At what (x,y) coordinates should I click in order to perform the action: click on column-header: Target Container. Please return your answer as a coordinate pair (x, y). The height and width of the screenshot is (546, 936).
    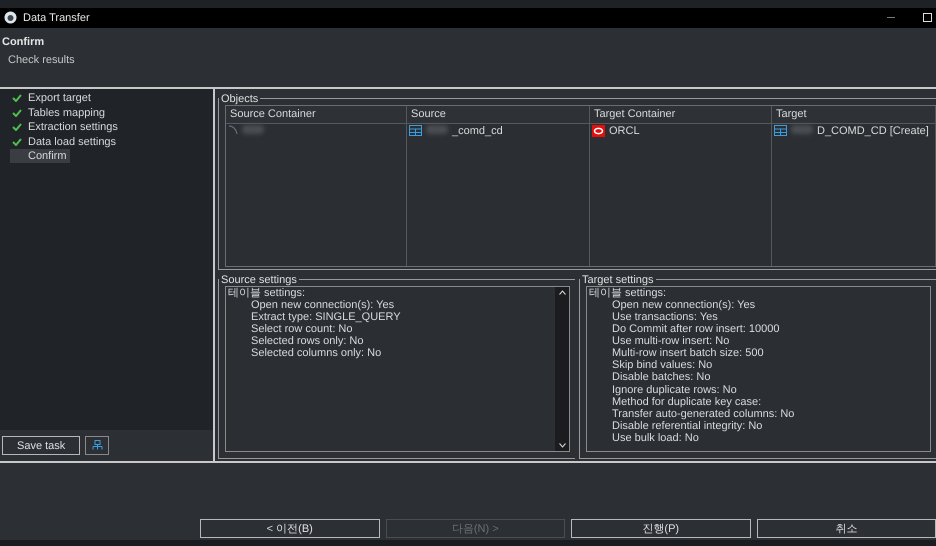
    Looking at the image, I should click on (681, 115).